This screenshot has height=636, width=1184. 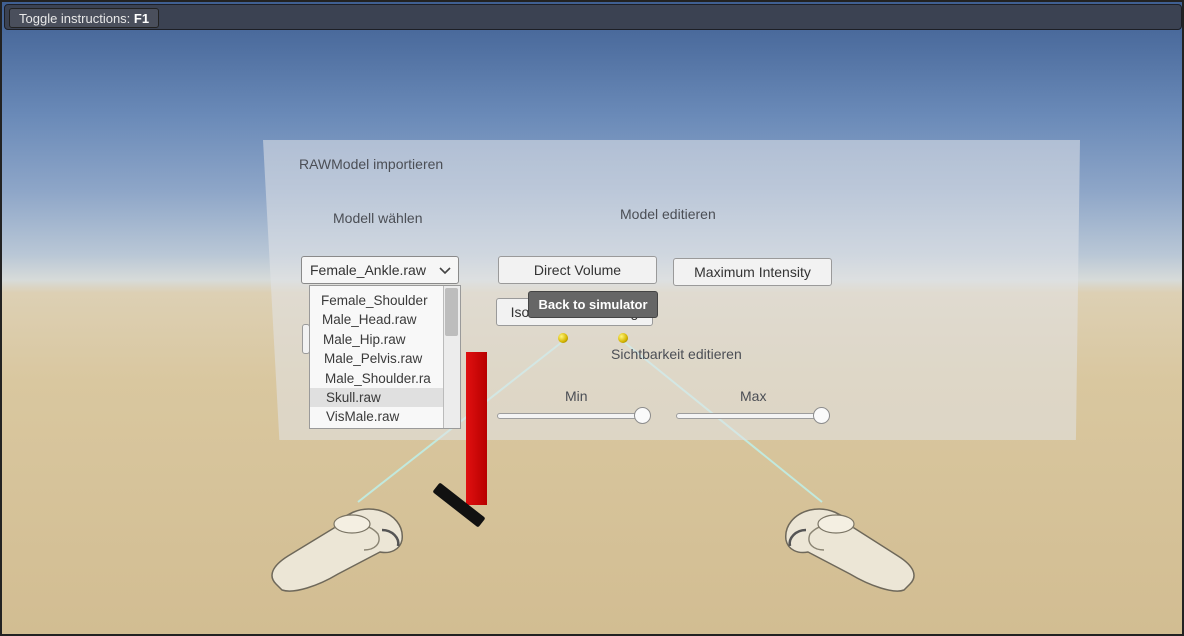 What do you see at coordinates (577, 270) in the screenshot?
I see `direct-volume-button: Direct Volume` at bounding box center [577, 270].